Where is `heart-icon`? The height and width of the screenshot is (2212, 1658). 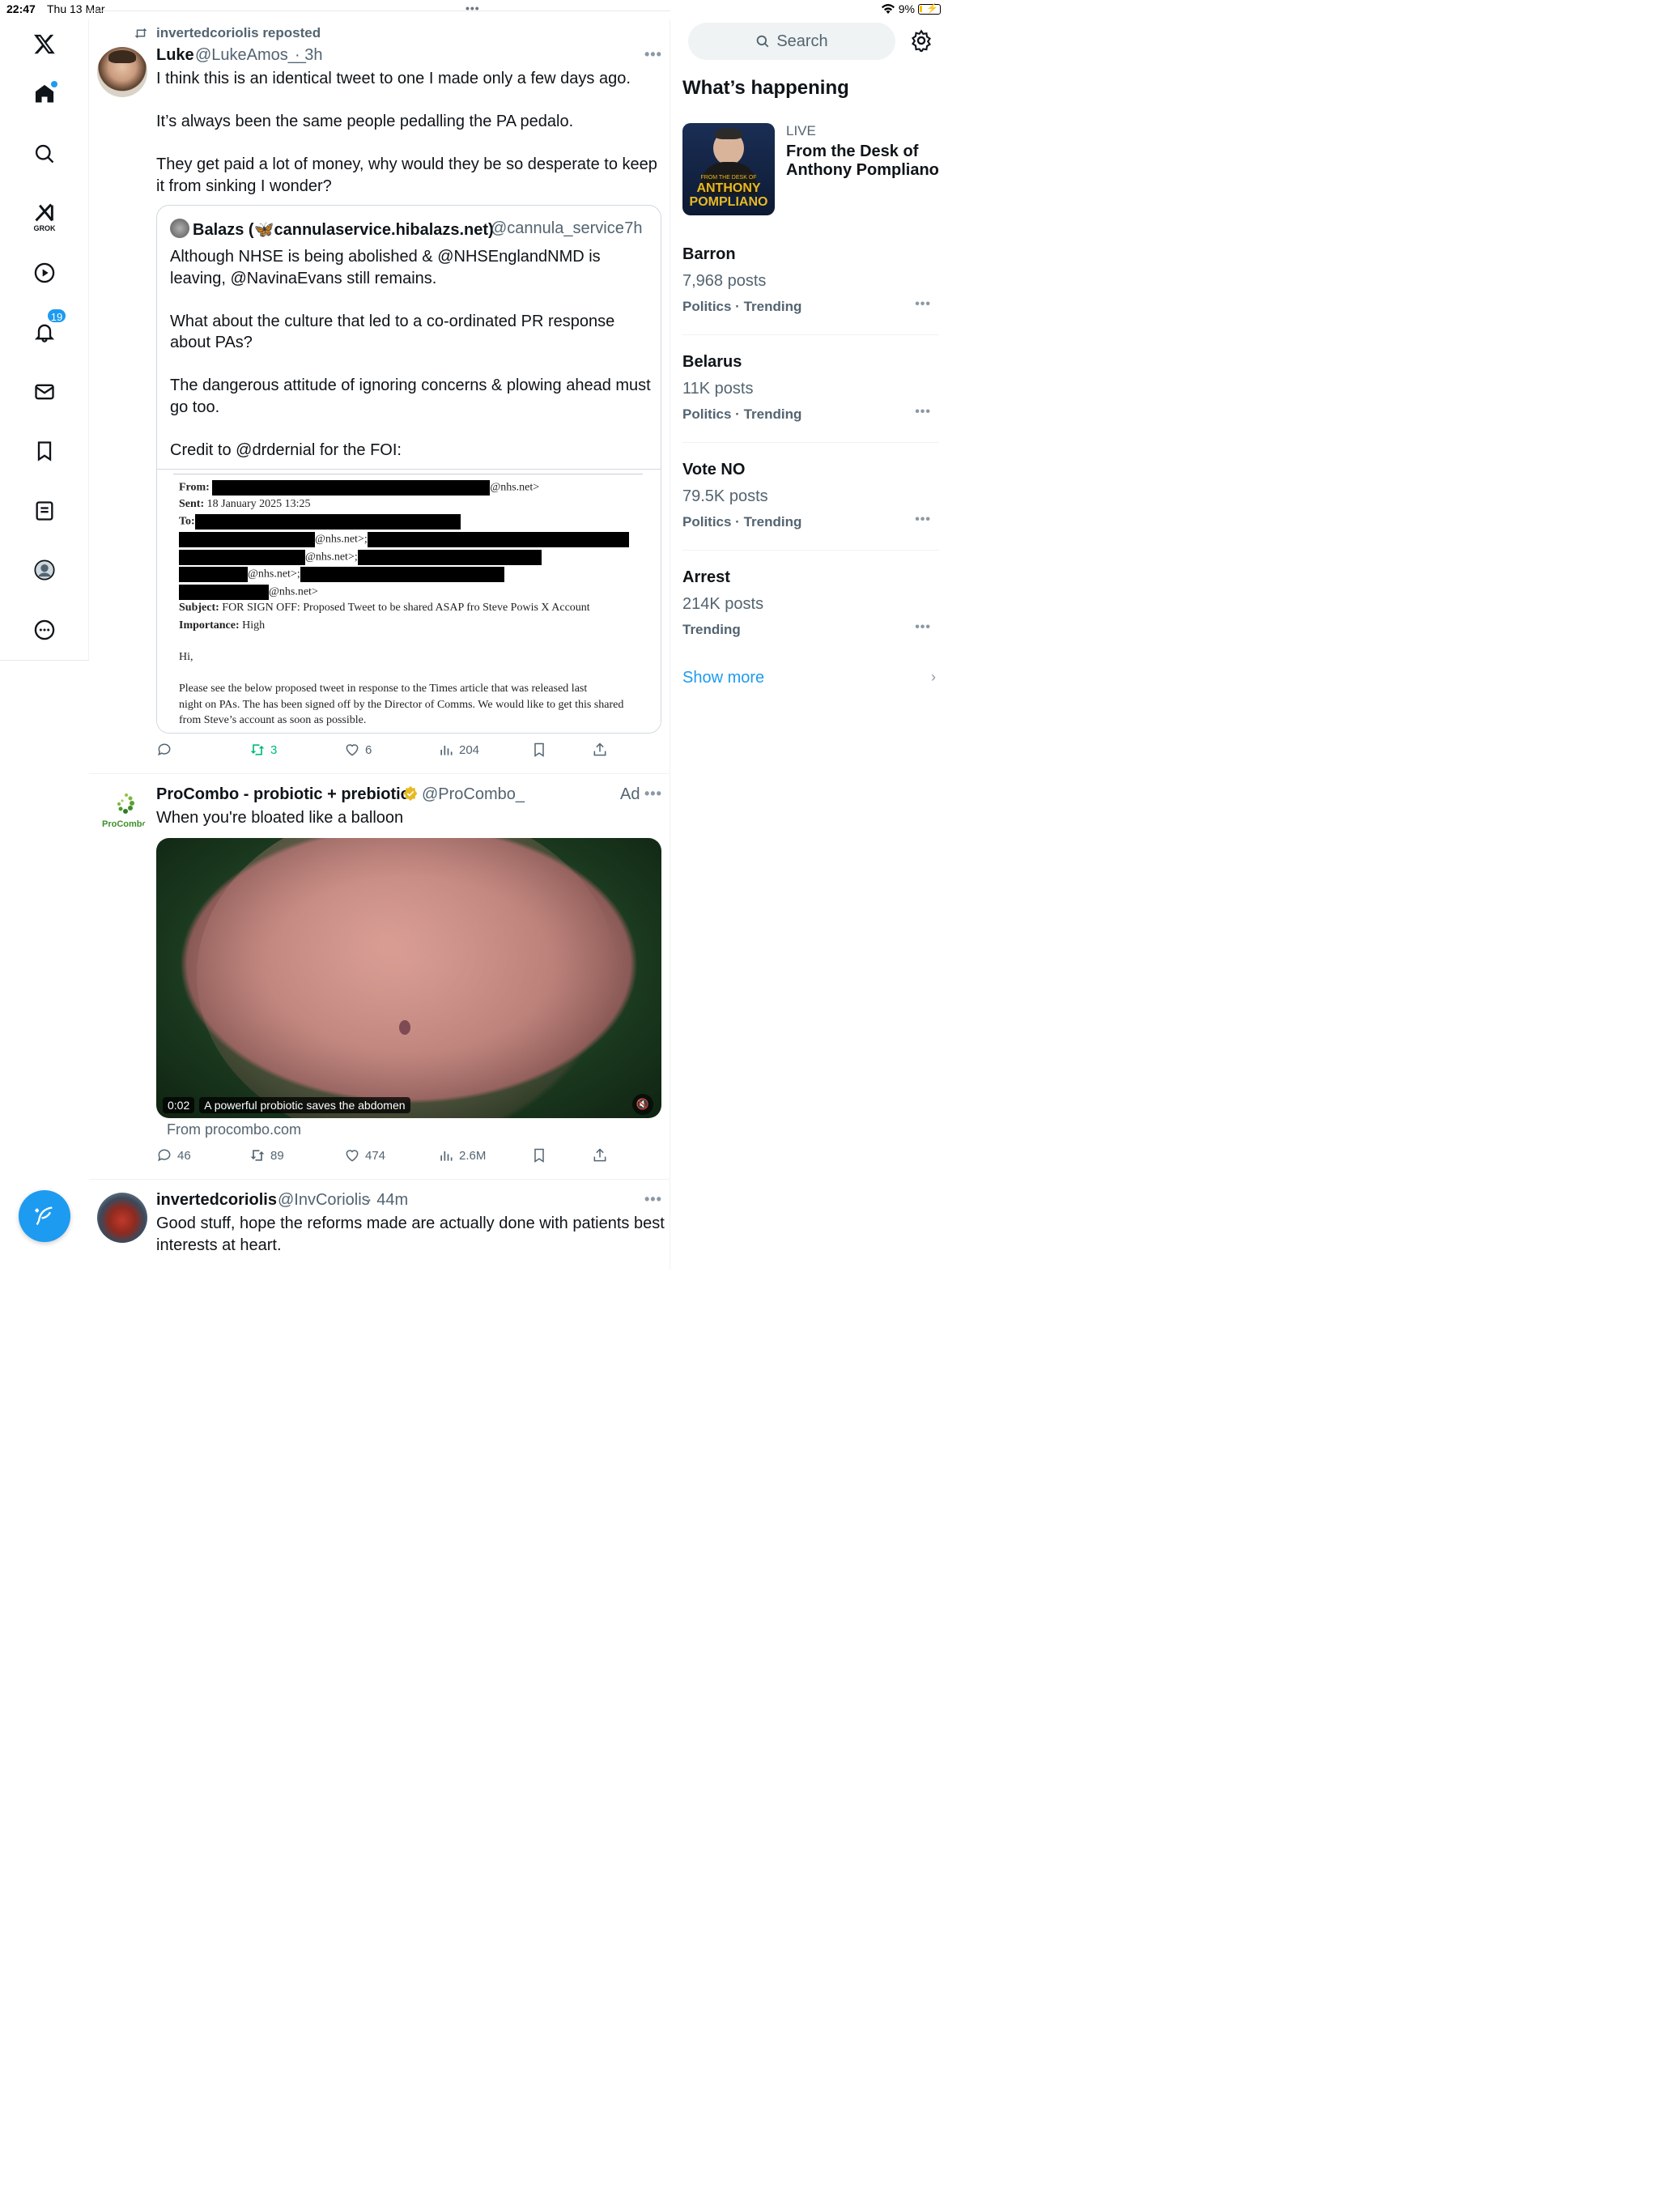
heart-icon is located at coordinates (352, 750).